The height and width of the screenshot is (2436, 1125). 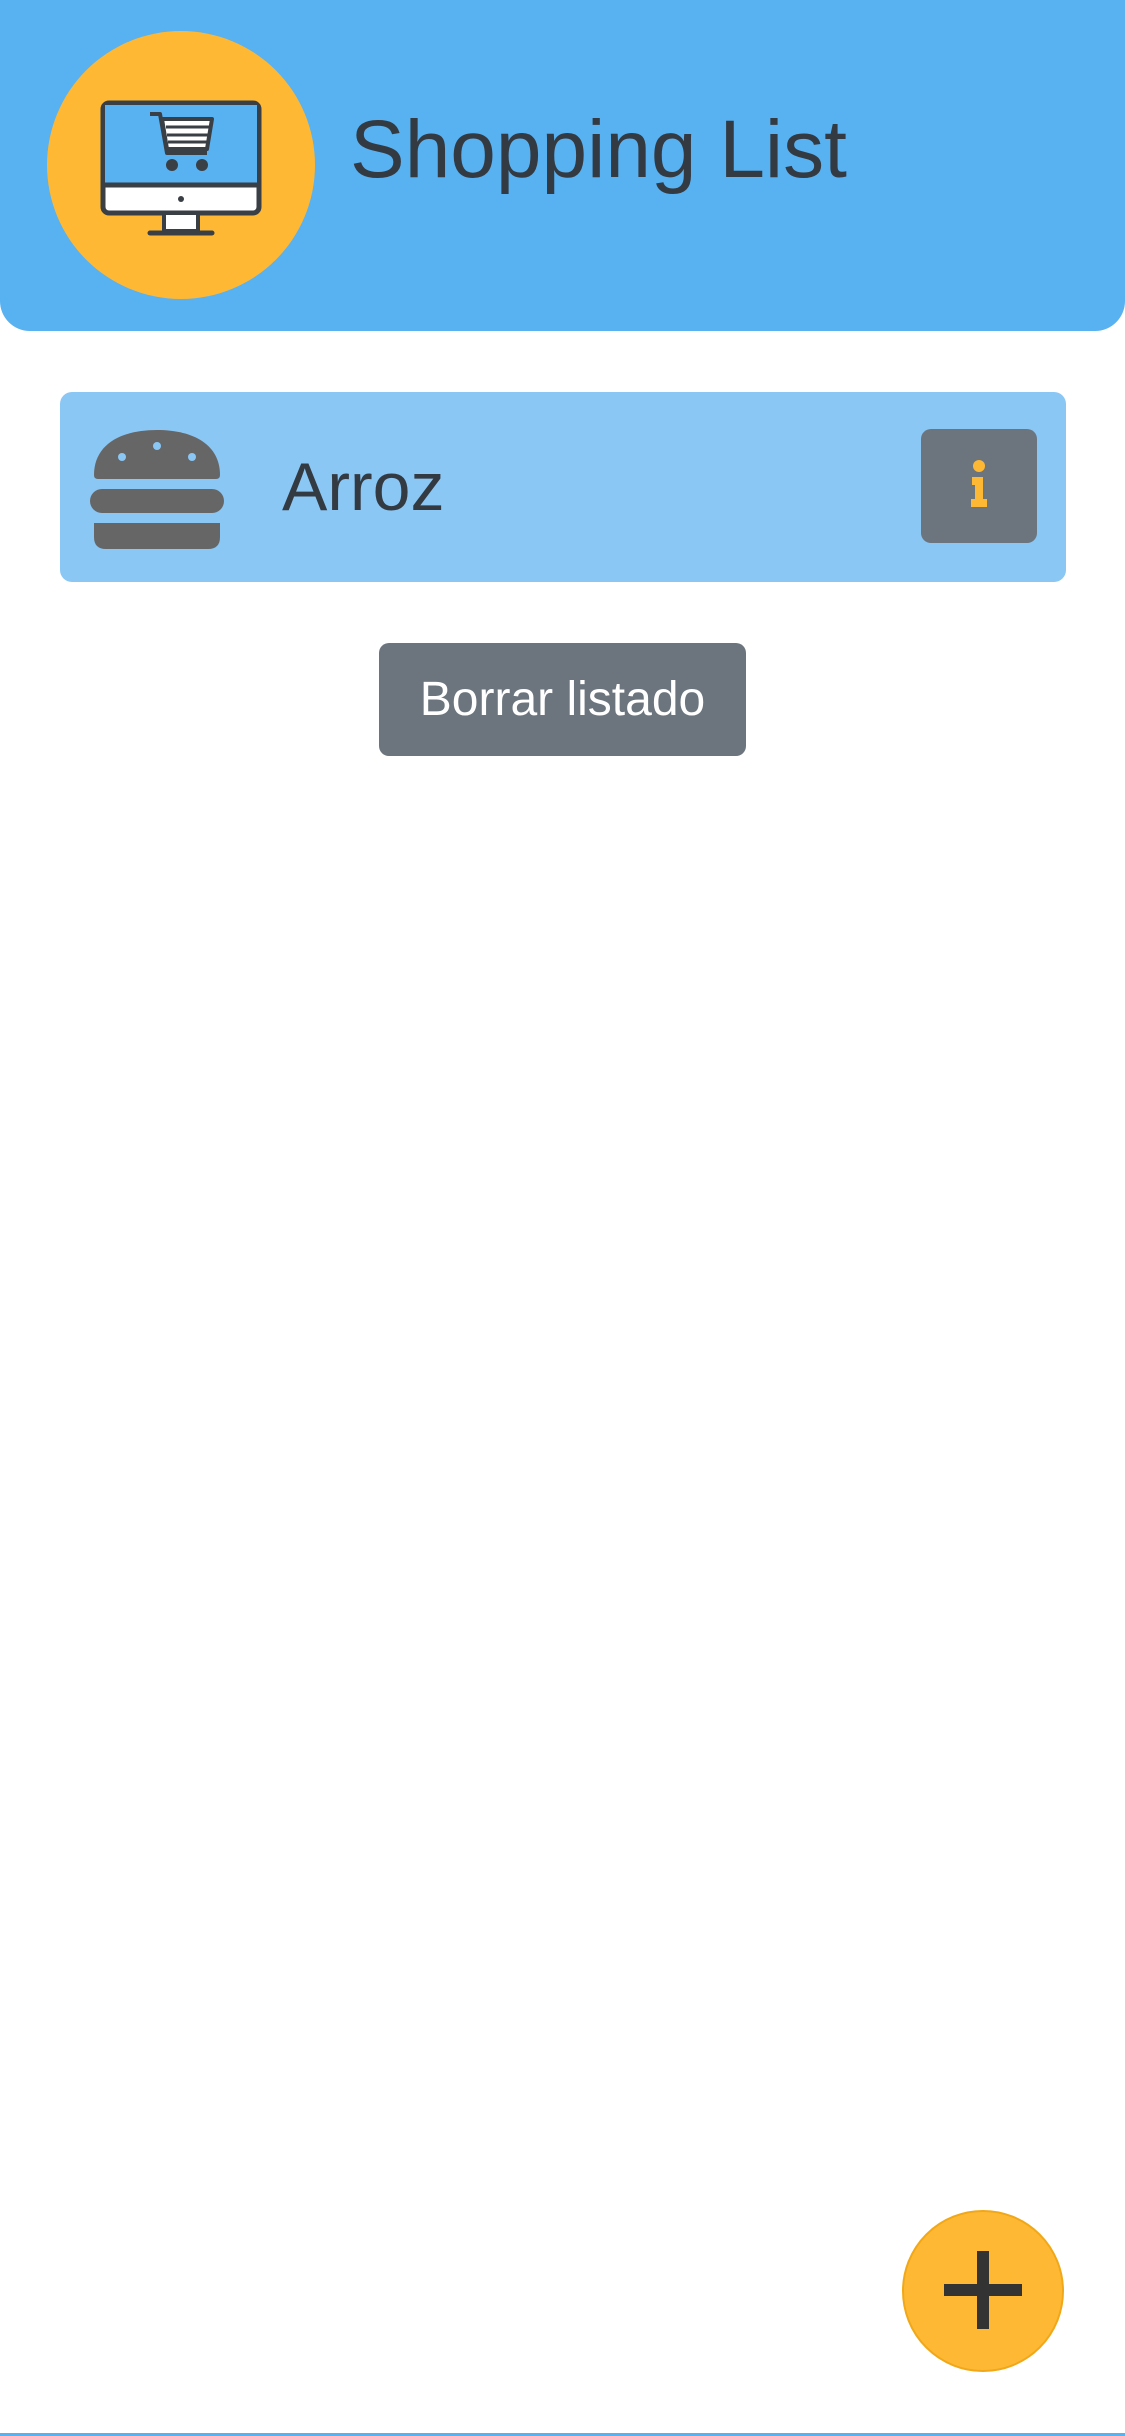 What do you see at coordinates (157, 489) in the screenshot?
I see `hamburger-icon` at bounding box center [157, 489].